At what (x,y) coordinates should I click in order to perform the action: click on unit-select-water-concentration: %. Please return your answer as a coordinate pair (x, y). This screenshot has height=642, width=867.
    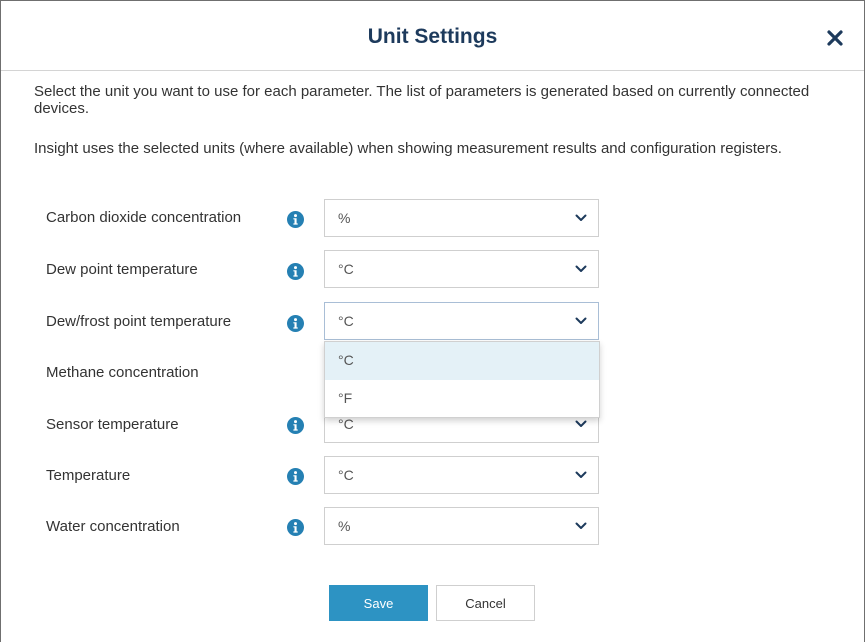
    Looking at the image, I should click on (461, 526).